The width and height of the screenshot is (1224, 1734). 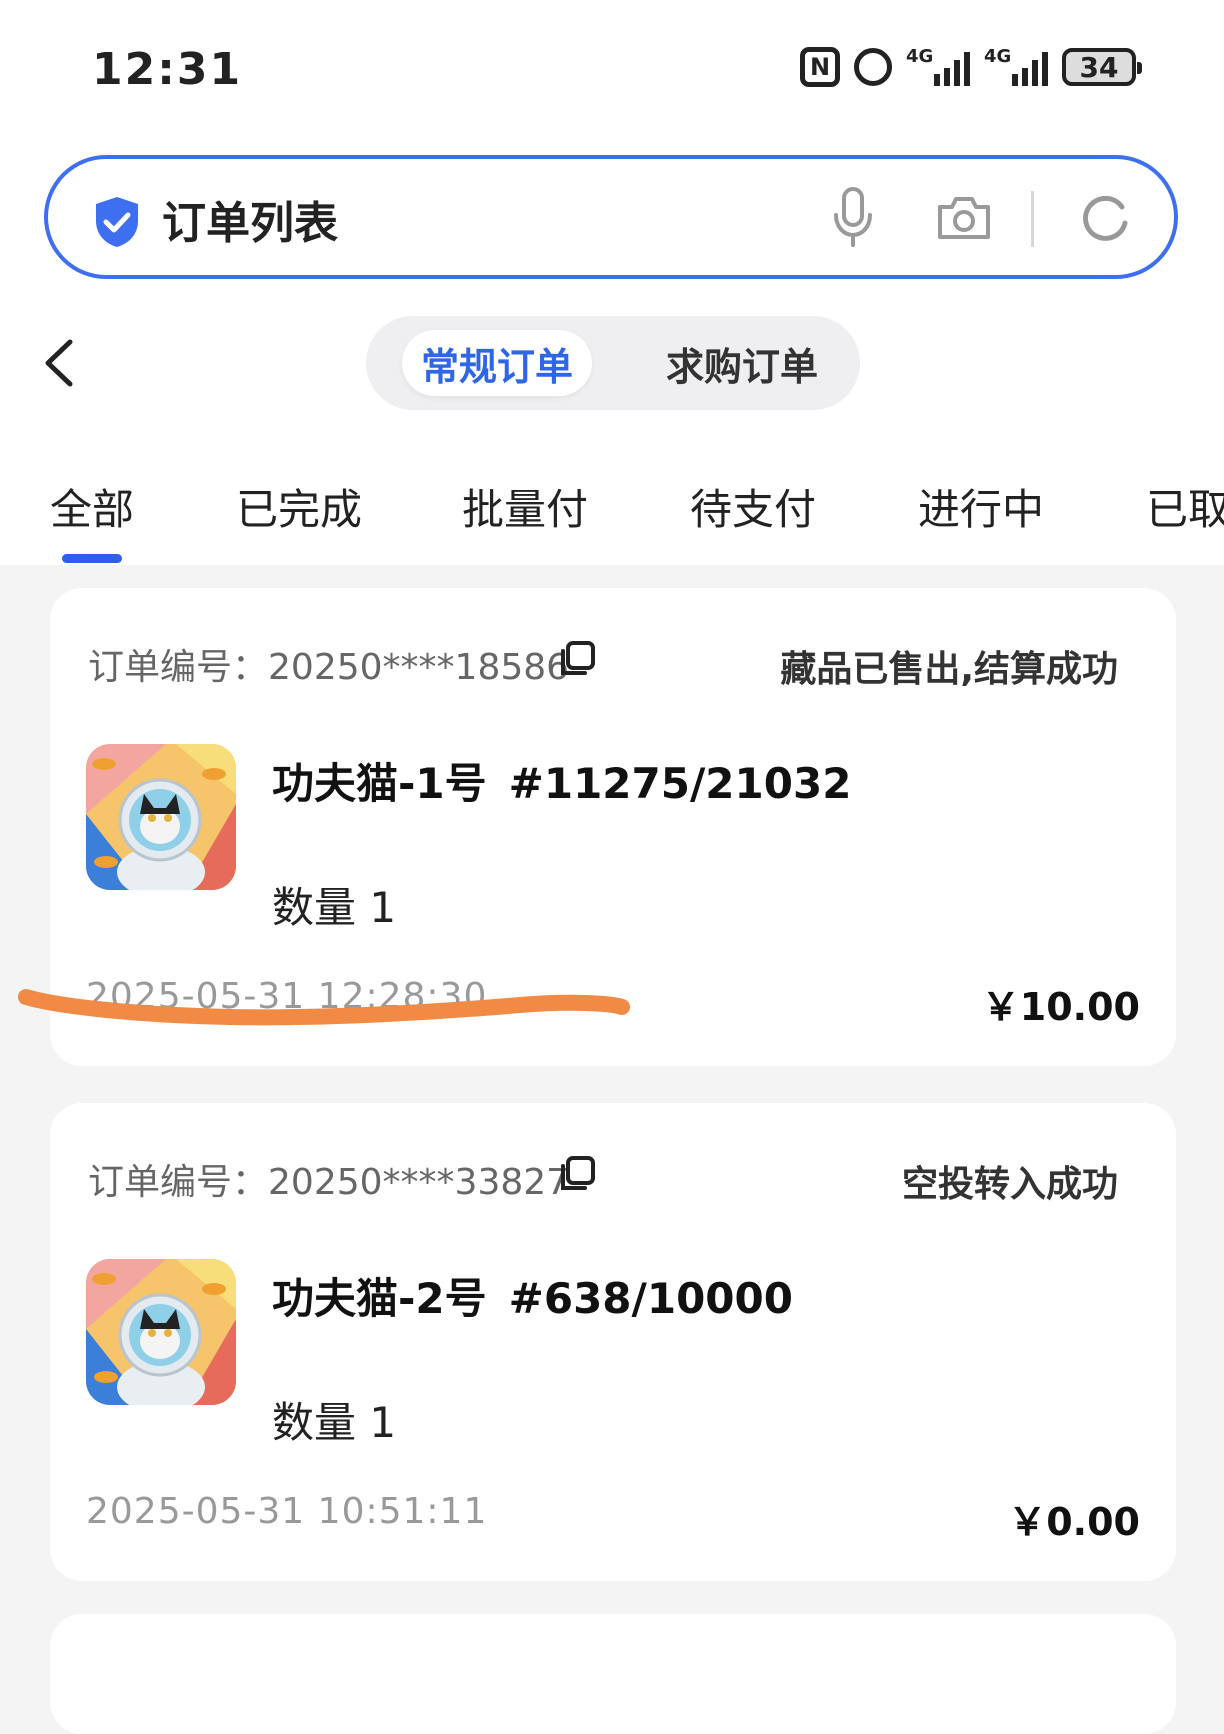 What do you see at coordinates (981, 506) in the screenshot?
I see `tab-in-progress: 进行中` at bounding box center [981, 506].